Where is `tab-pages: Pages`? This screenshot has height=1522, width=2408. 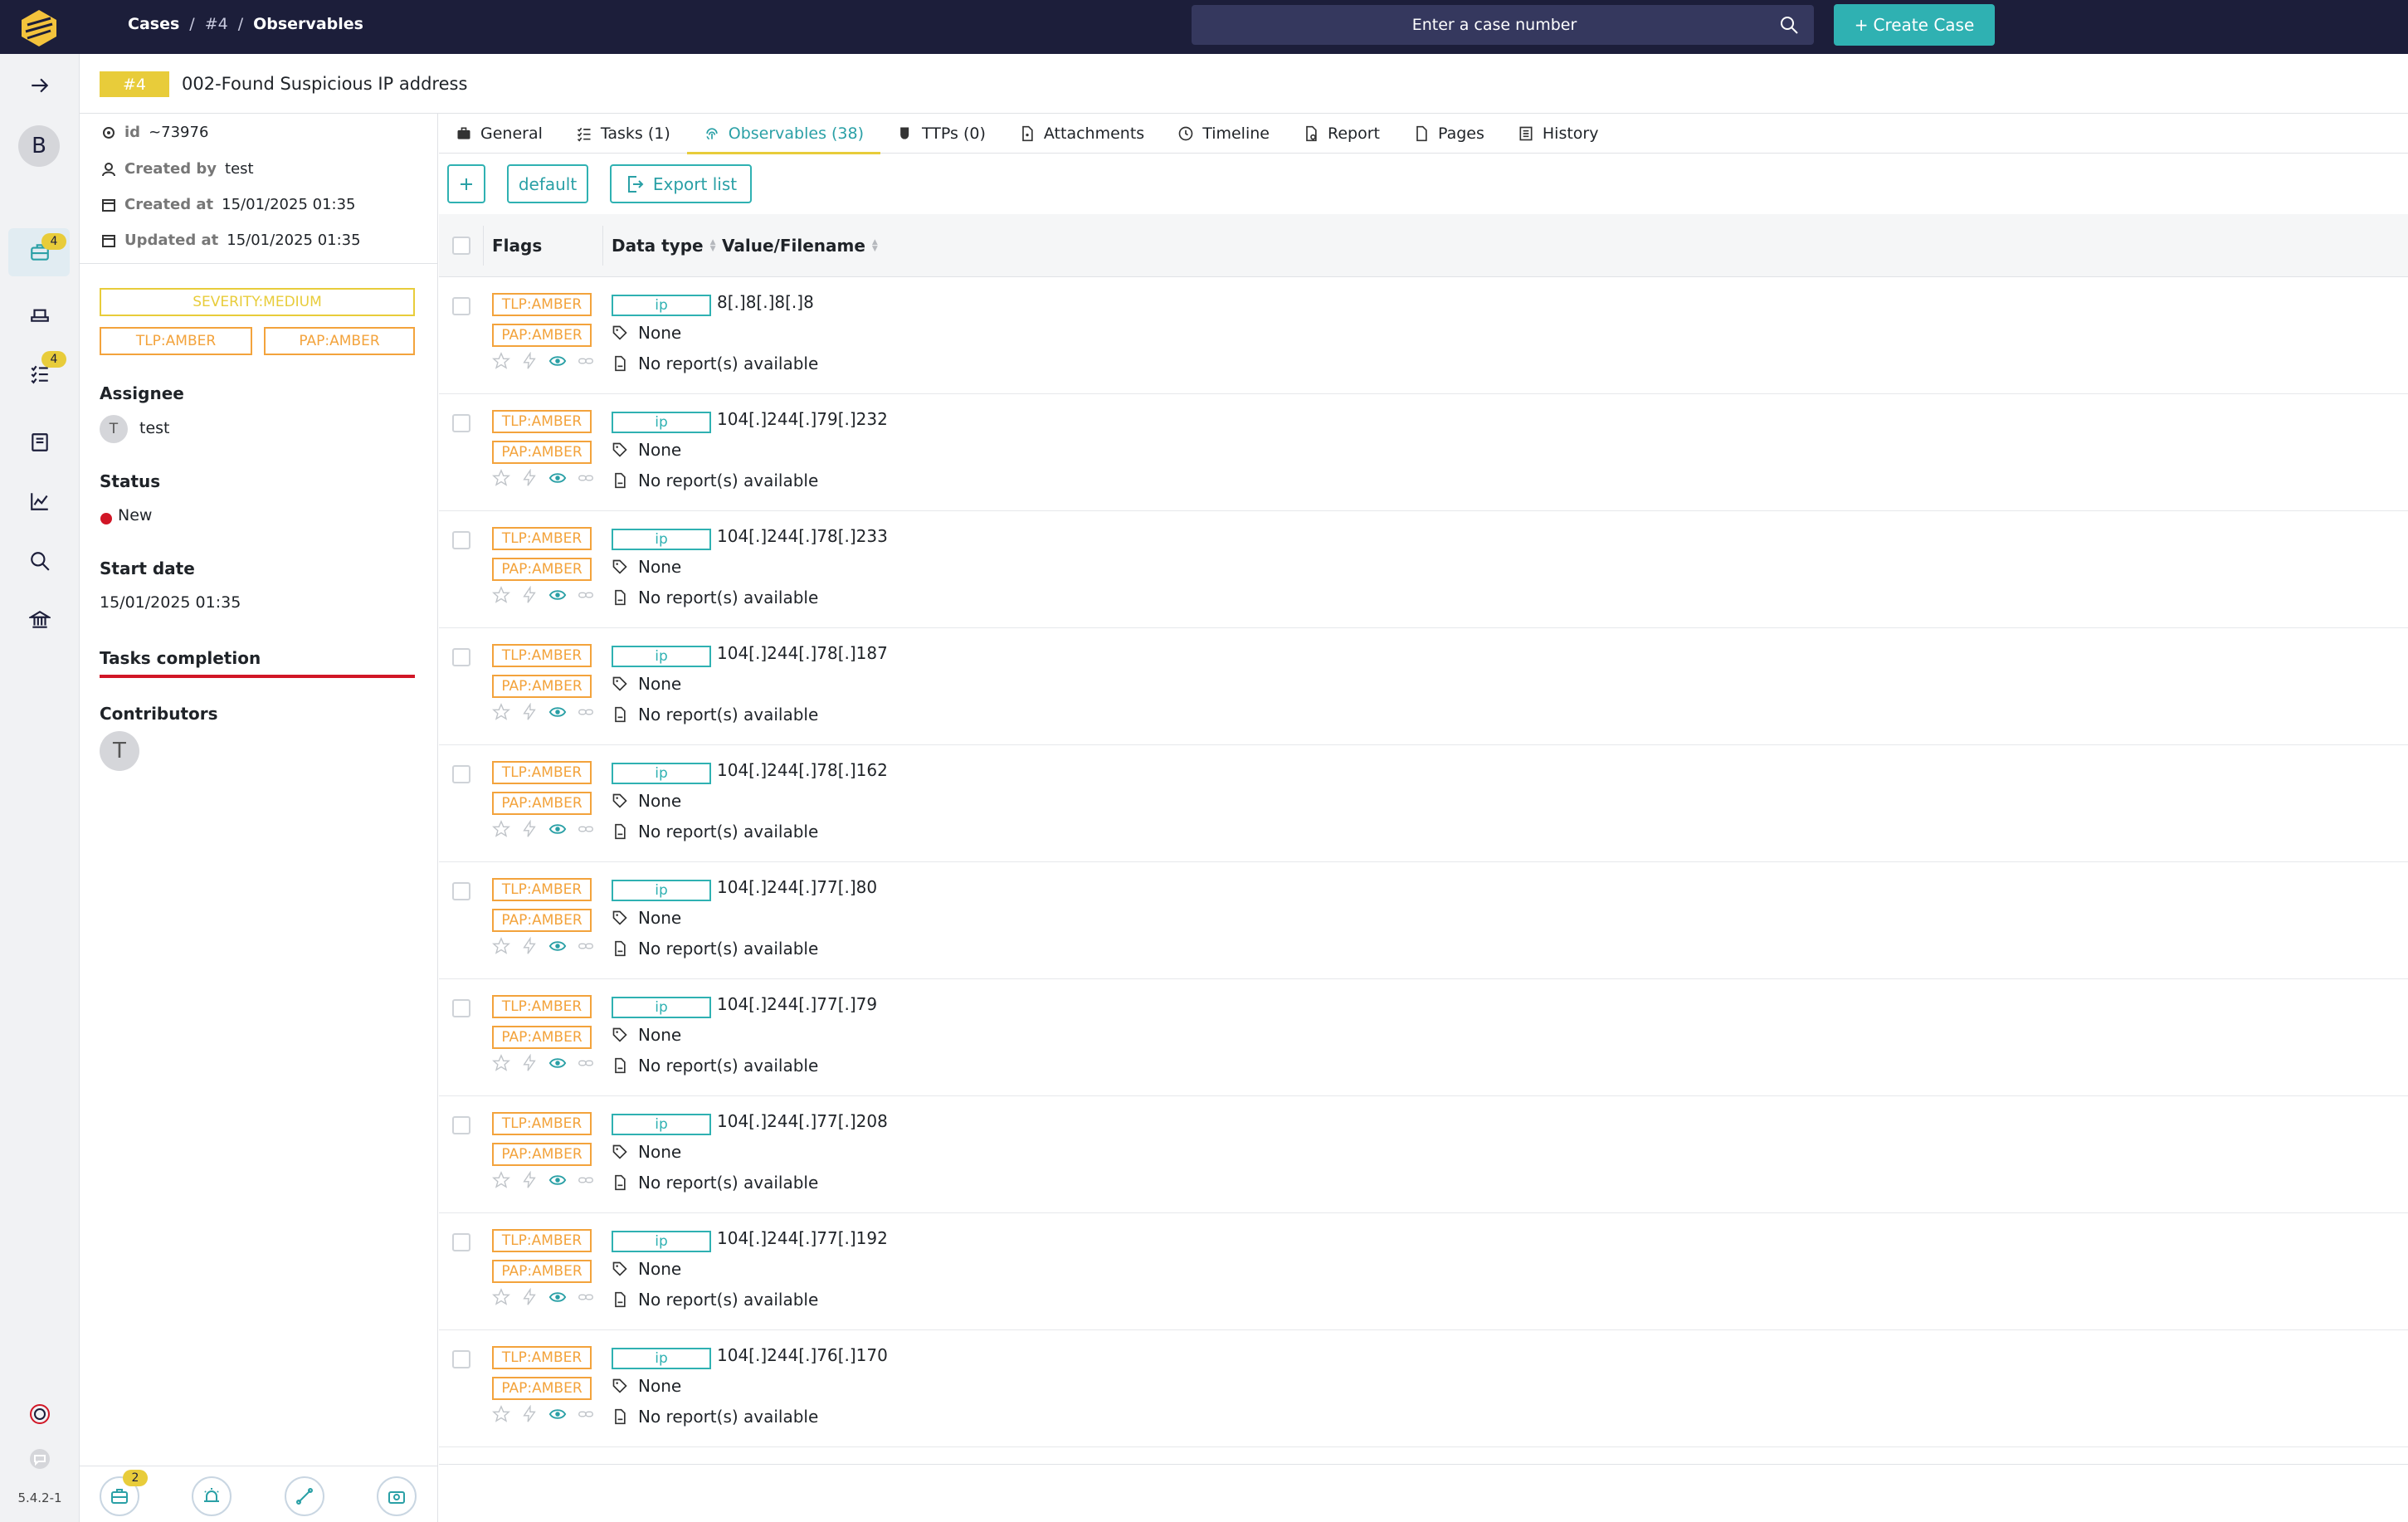
tab-pages: Pages is located at coordinates (1449, 134).